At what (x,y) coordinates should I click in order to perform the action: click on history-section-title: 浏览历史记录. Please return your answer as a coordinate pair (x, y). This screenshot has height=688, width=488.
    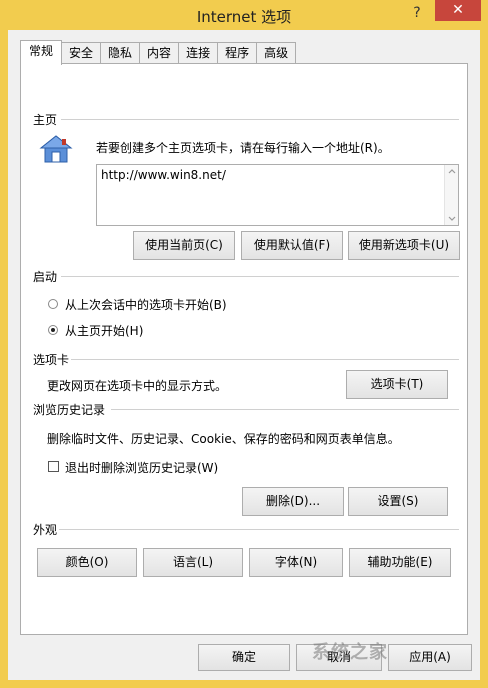
    Looking at the image, I should click on (69, 410).